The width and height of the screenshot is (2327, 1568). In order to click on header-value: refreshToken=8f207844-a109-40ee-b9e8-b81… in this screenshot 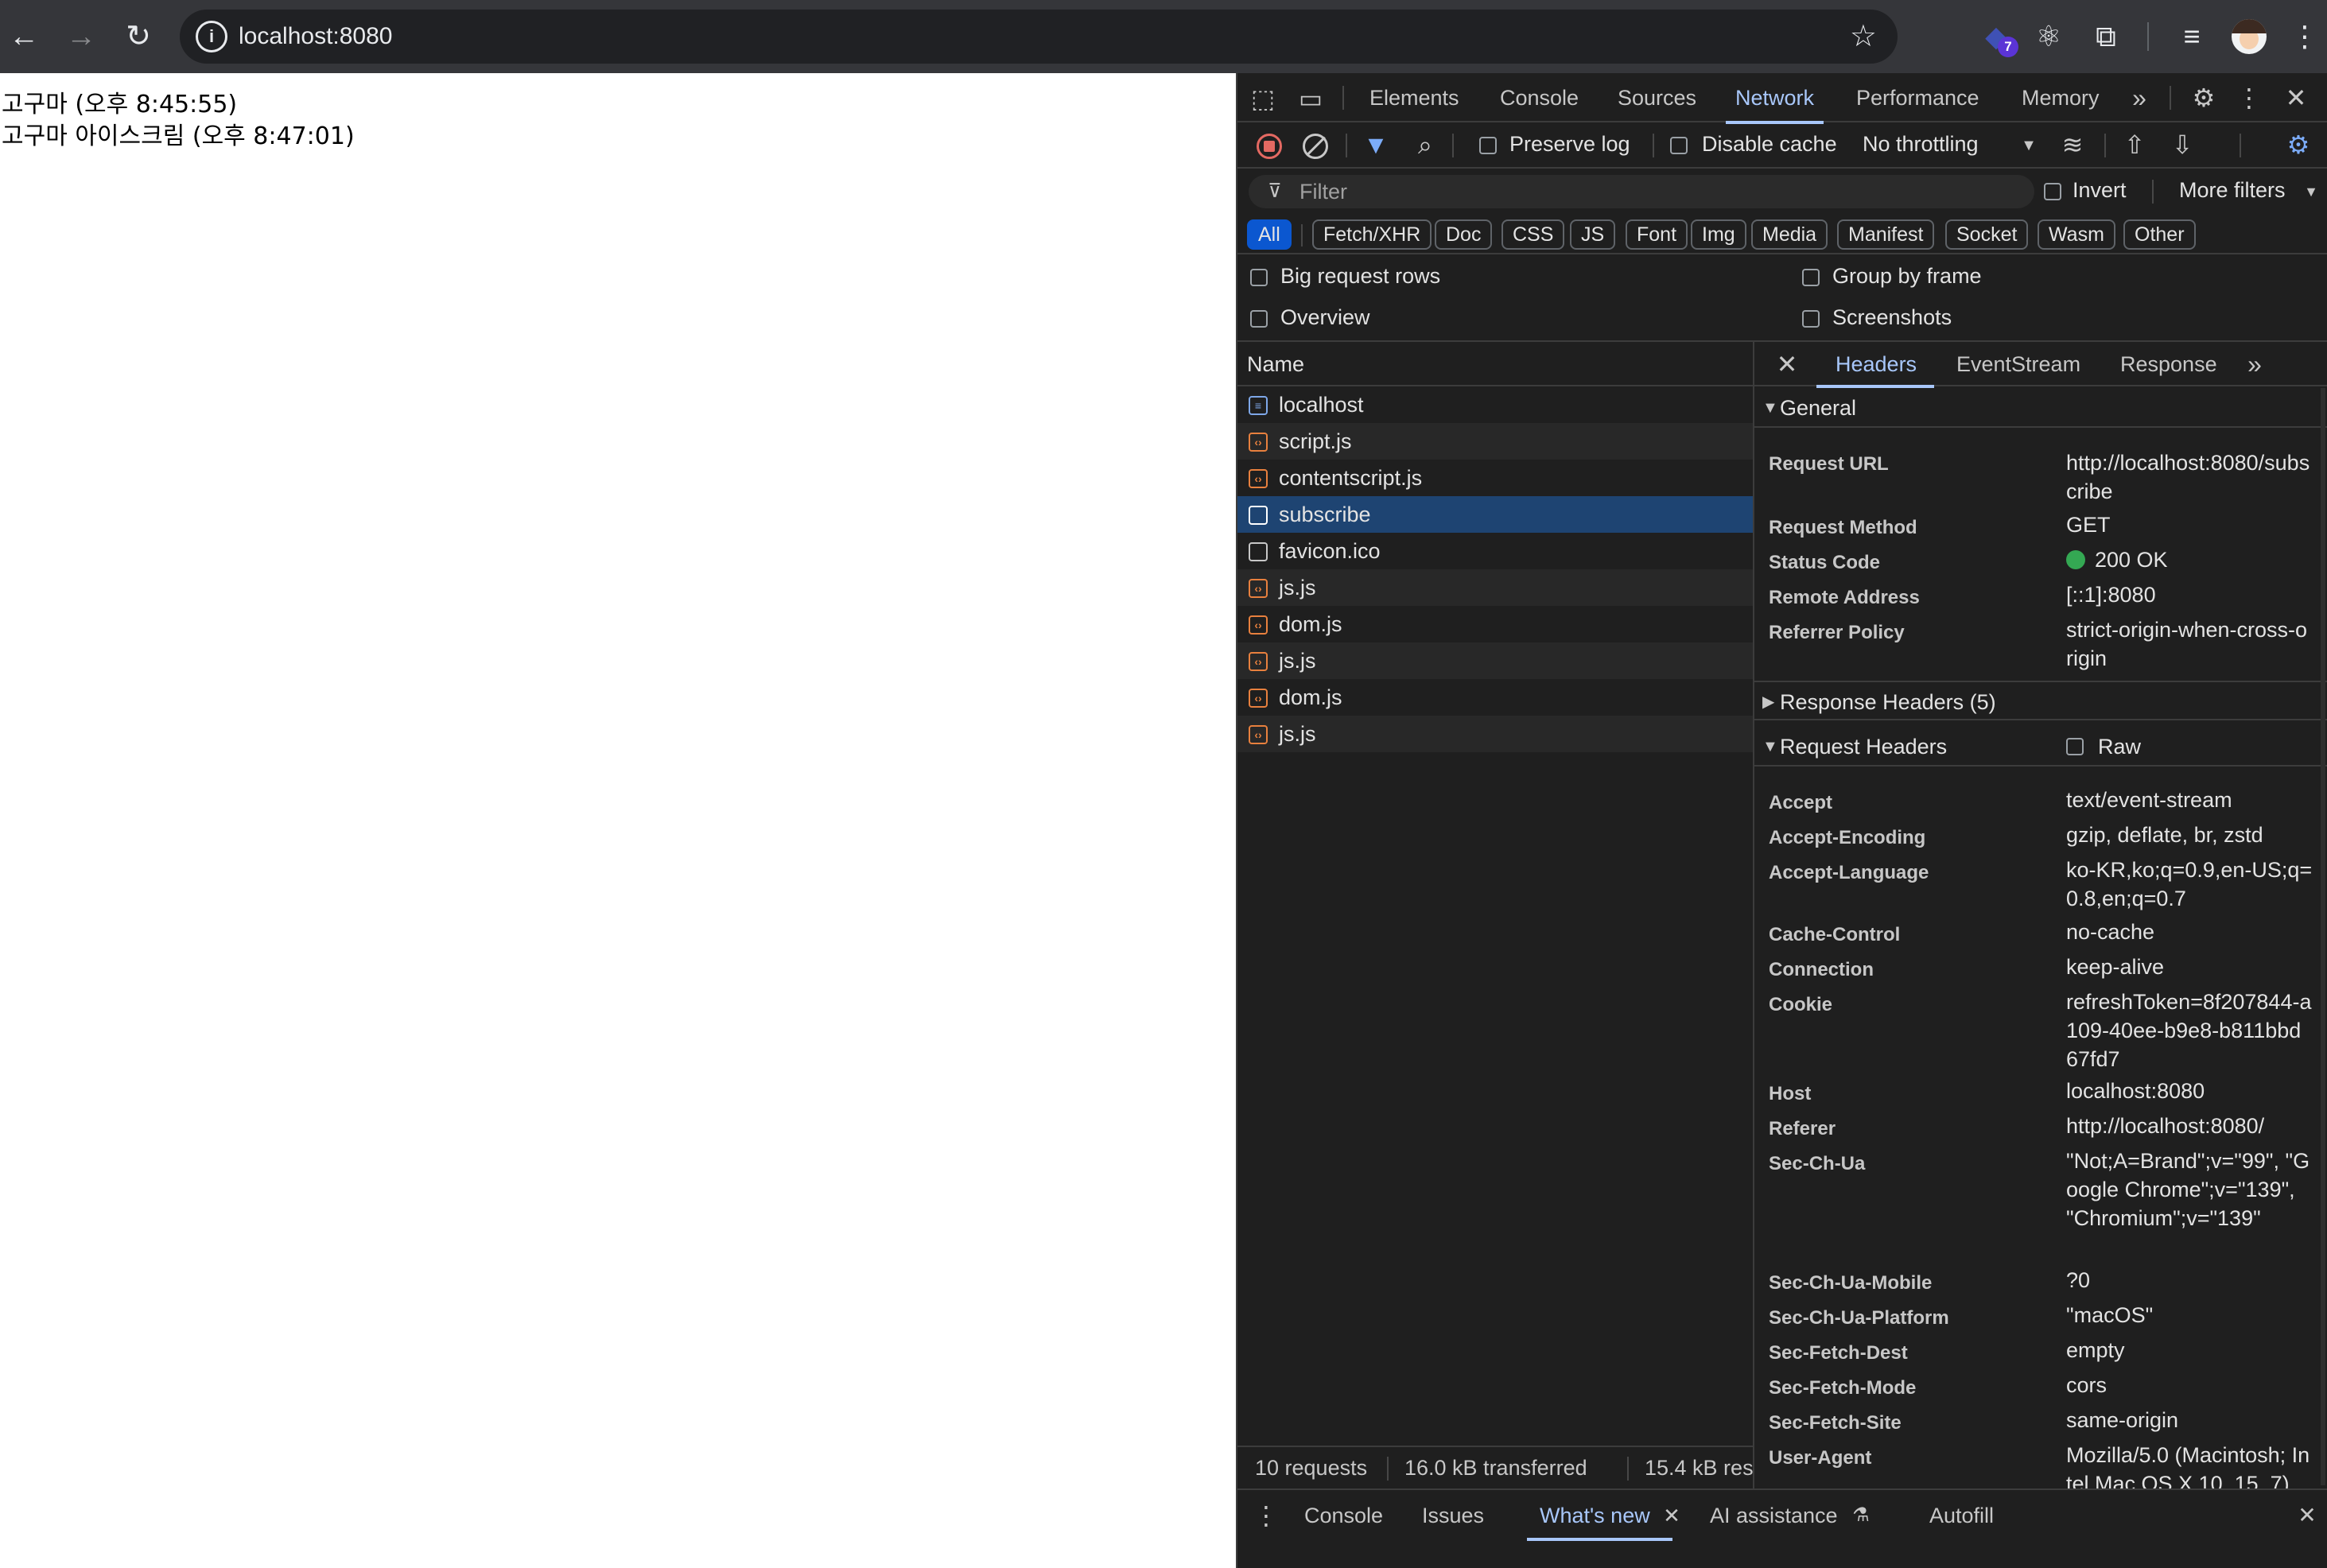, I will do `click(2189, 1030)`.